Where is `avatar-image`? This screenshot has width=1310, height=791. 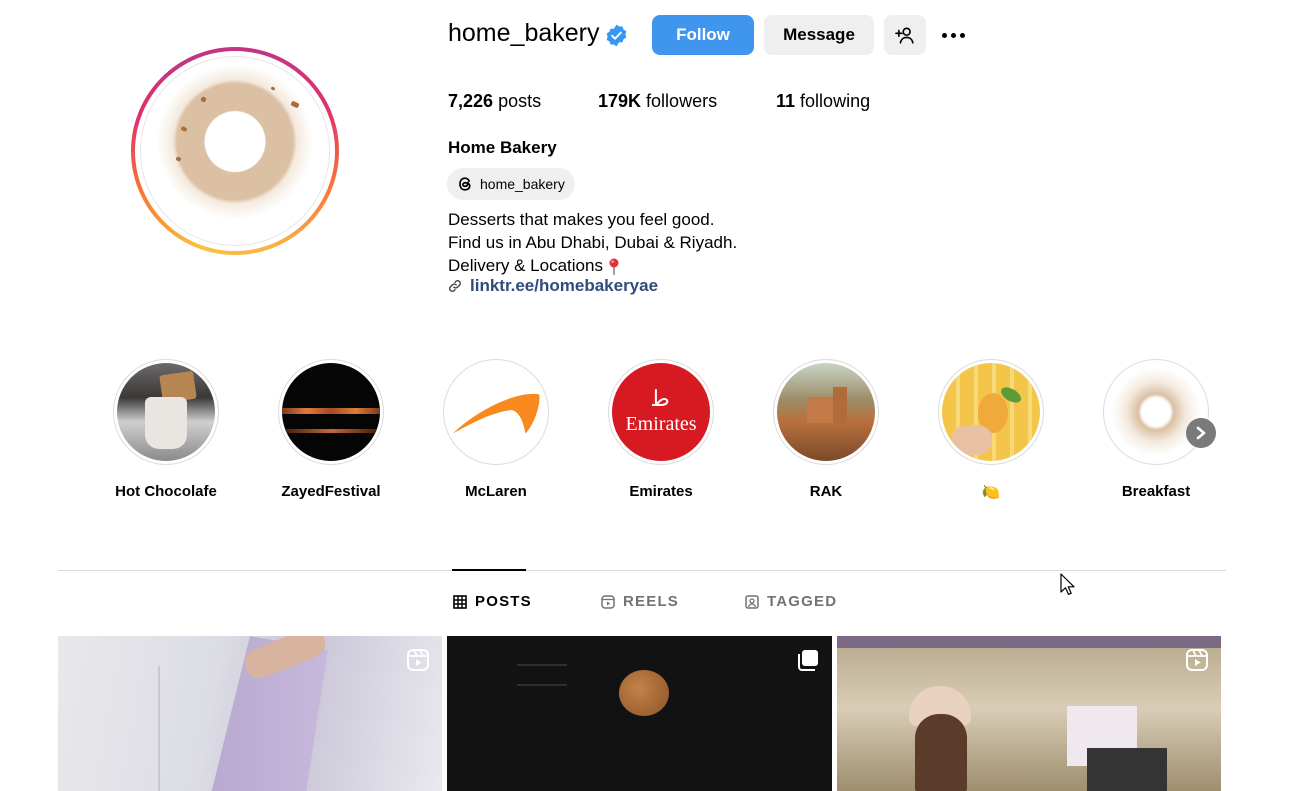
avatar-image is located at coordinates (235, 151).